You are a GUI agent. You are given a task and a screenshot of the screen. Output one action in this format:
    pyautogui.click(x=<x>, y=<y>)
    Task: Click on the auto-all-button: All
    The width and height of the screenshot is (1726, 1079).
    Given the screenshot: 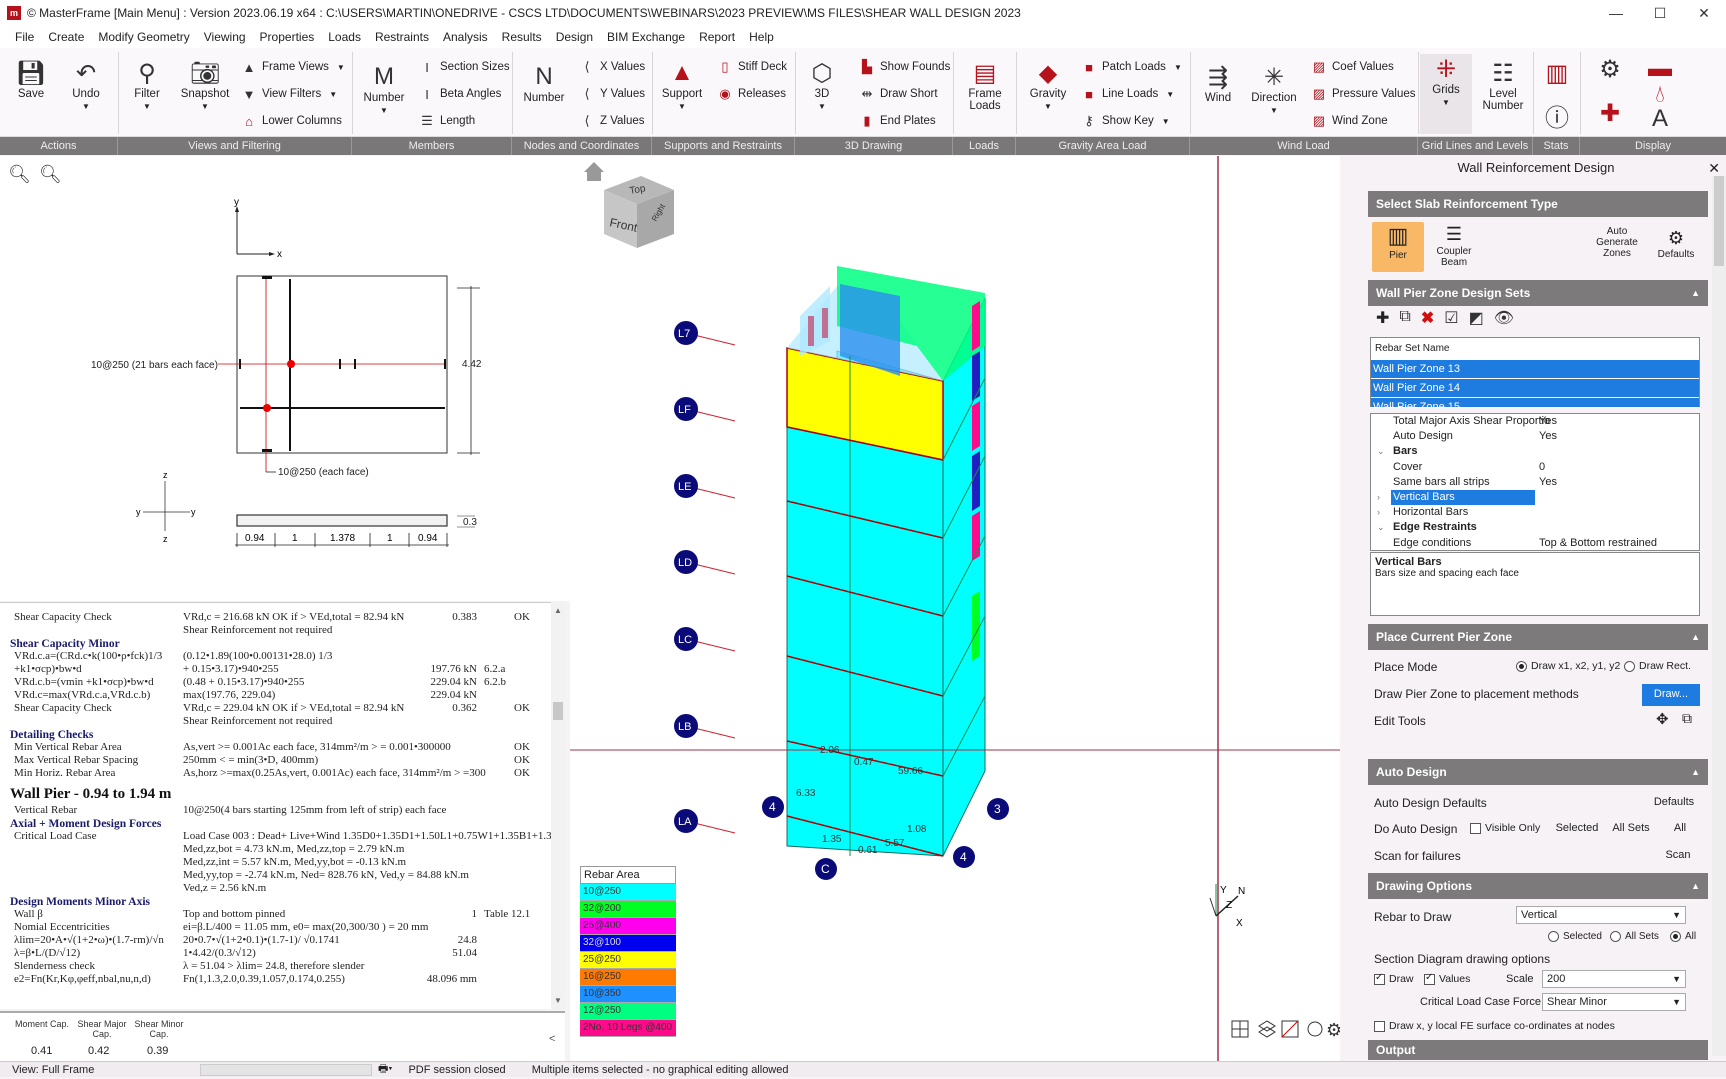 What is the action you would take?
    pyautogui.click(x=1680, y=829)
    